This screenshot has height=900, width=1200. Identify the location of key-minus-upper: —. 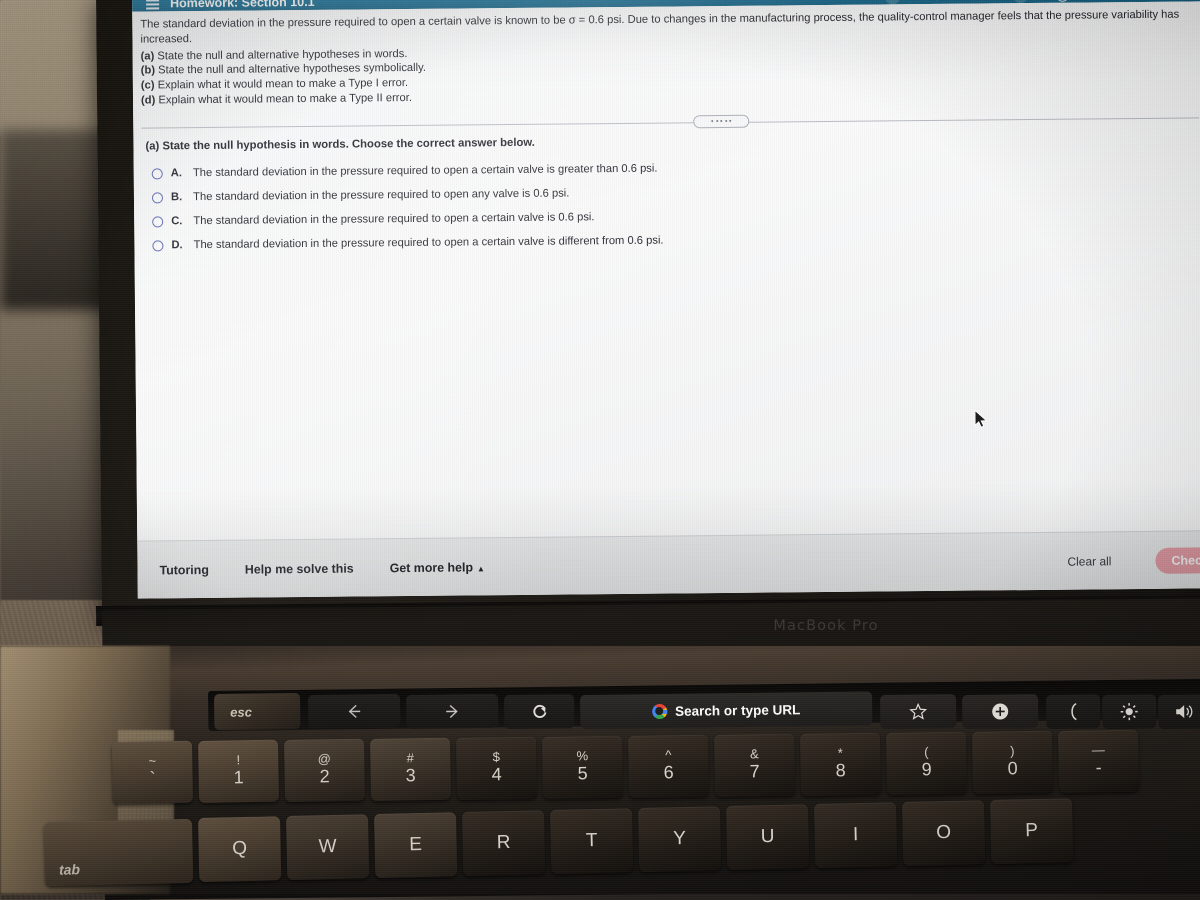
(1098, 750).